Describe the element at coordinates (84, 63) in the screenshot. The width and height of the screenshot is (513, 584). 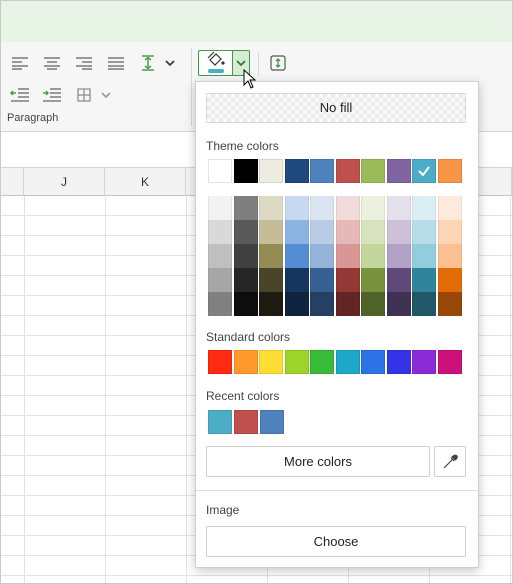
I see `align-right-icon` at that location.